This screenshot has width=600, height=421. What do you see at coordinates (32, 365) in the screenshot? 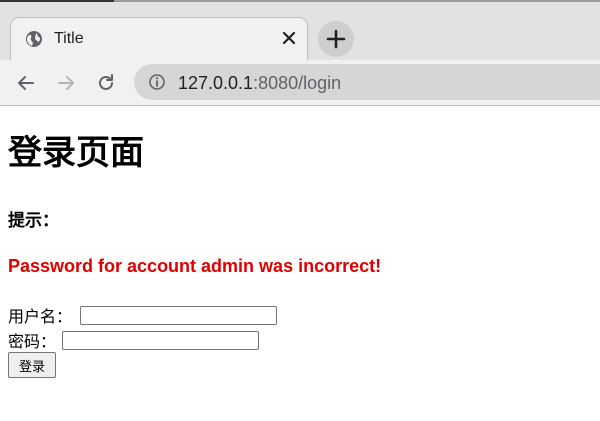
I see `login-button: 登录` at bounding box center [32, 365].